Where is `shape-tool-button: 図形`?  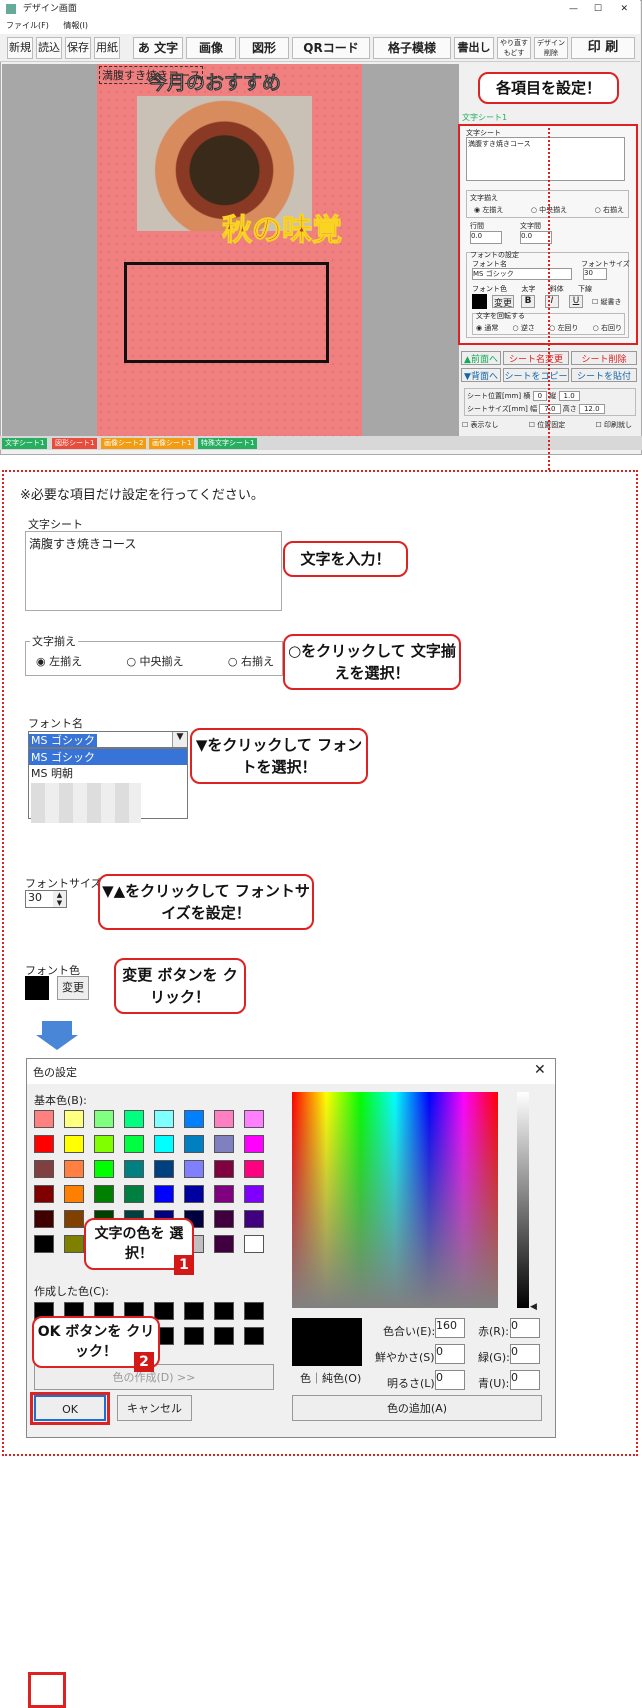
shape-tool-button: 図形 is located at coordinates (264, 48).